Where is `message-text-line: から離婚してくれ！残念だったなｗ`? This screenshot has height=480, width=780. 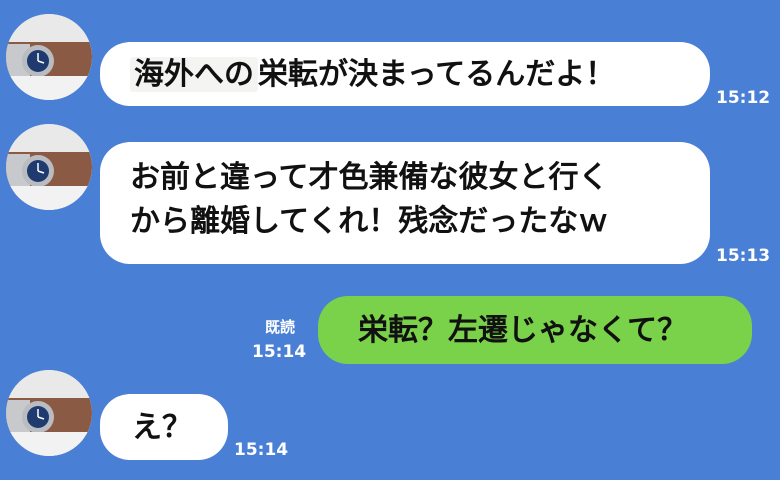
message-text-line: から離婚してくれ！残念だったなｗ is located at coordinates (369, 221).